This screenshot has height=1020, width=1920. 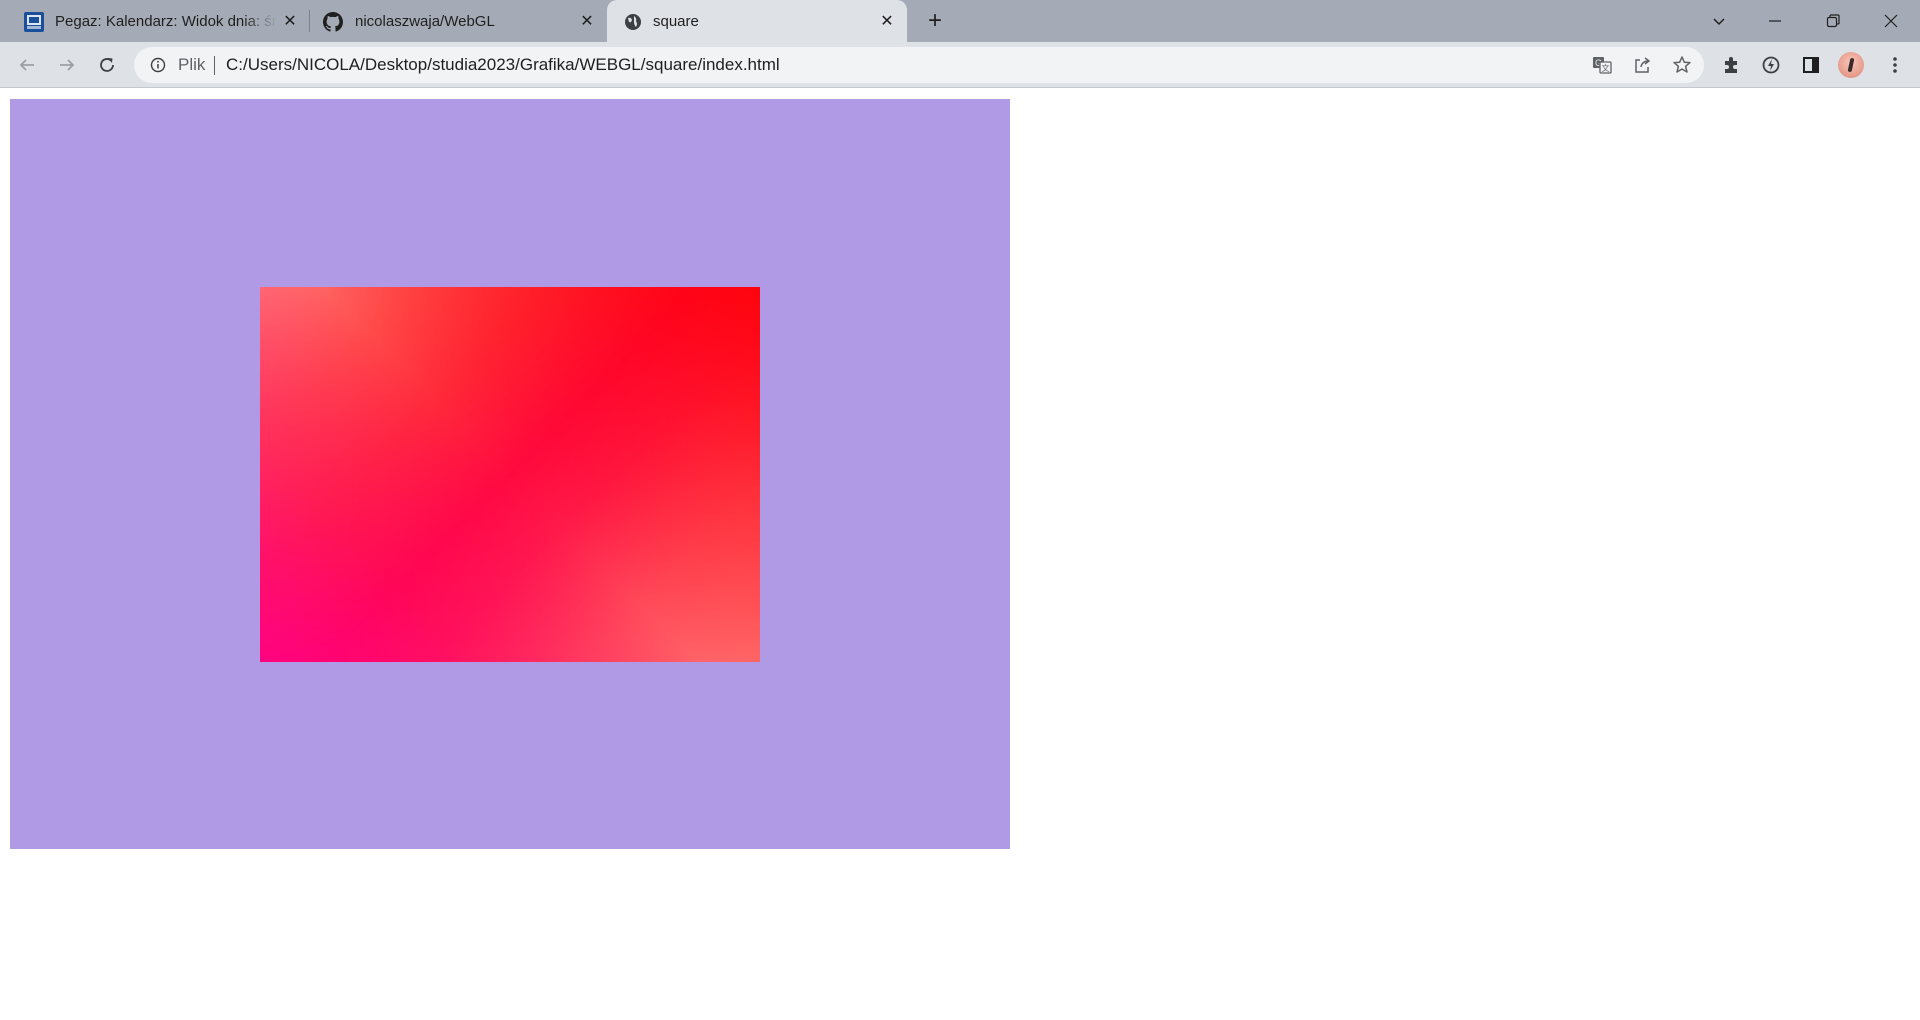 I want to click on bookmark-star-icon, so click(x=1682, y=65).